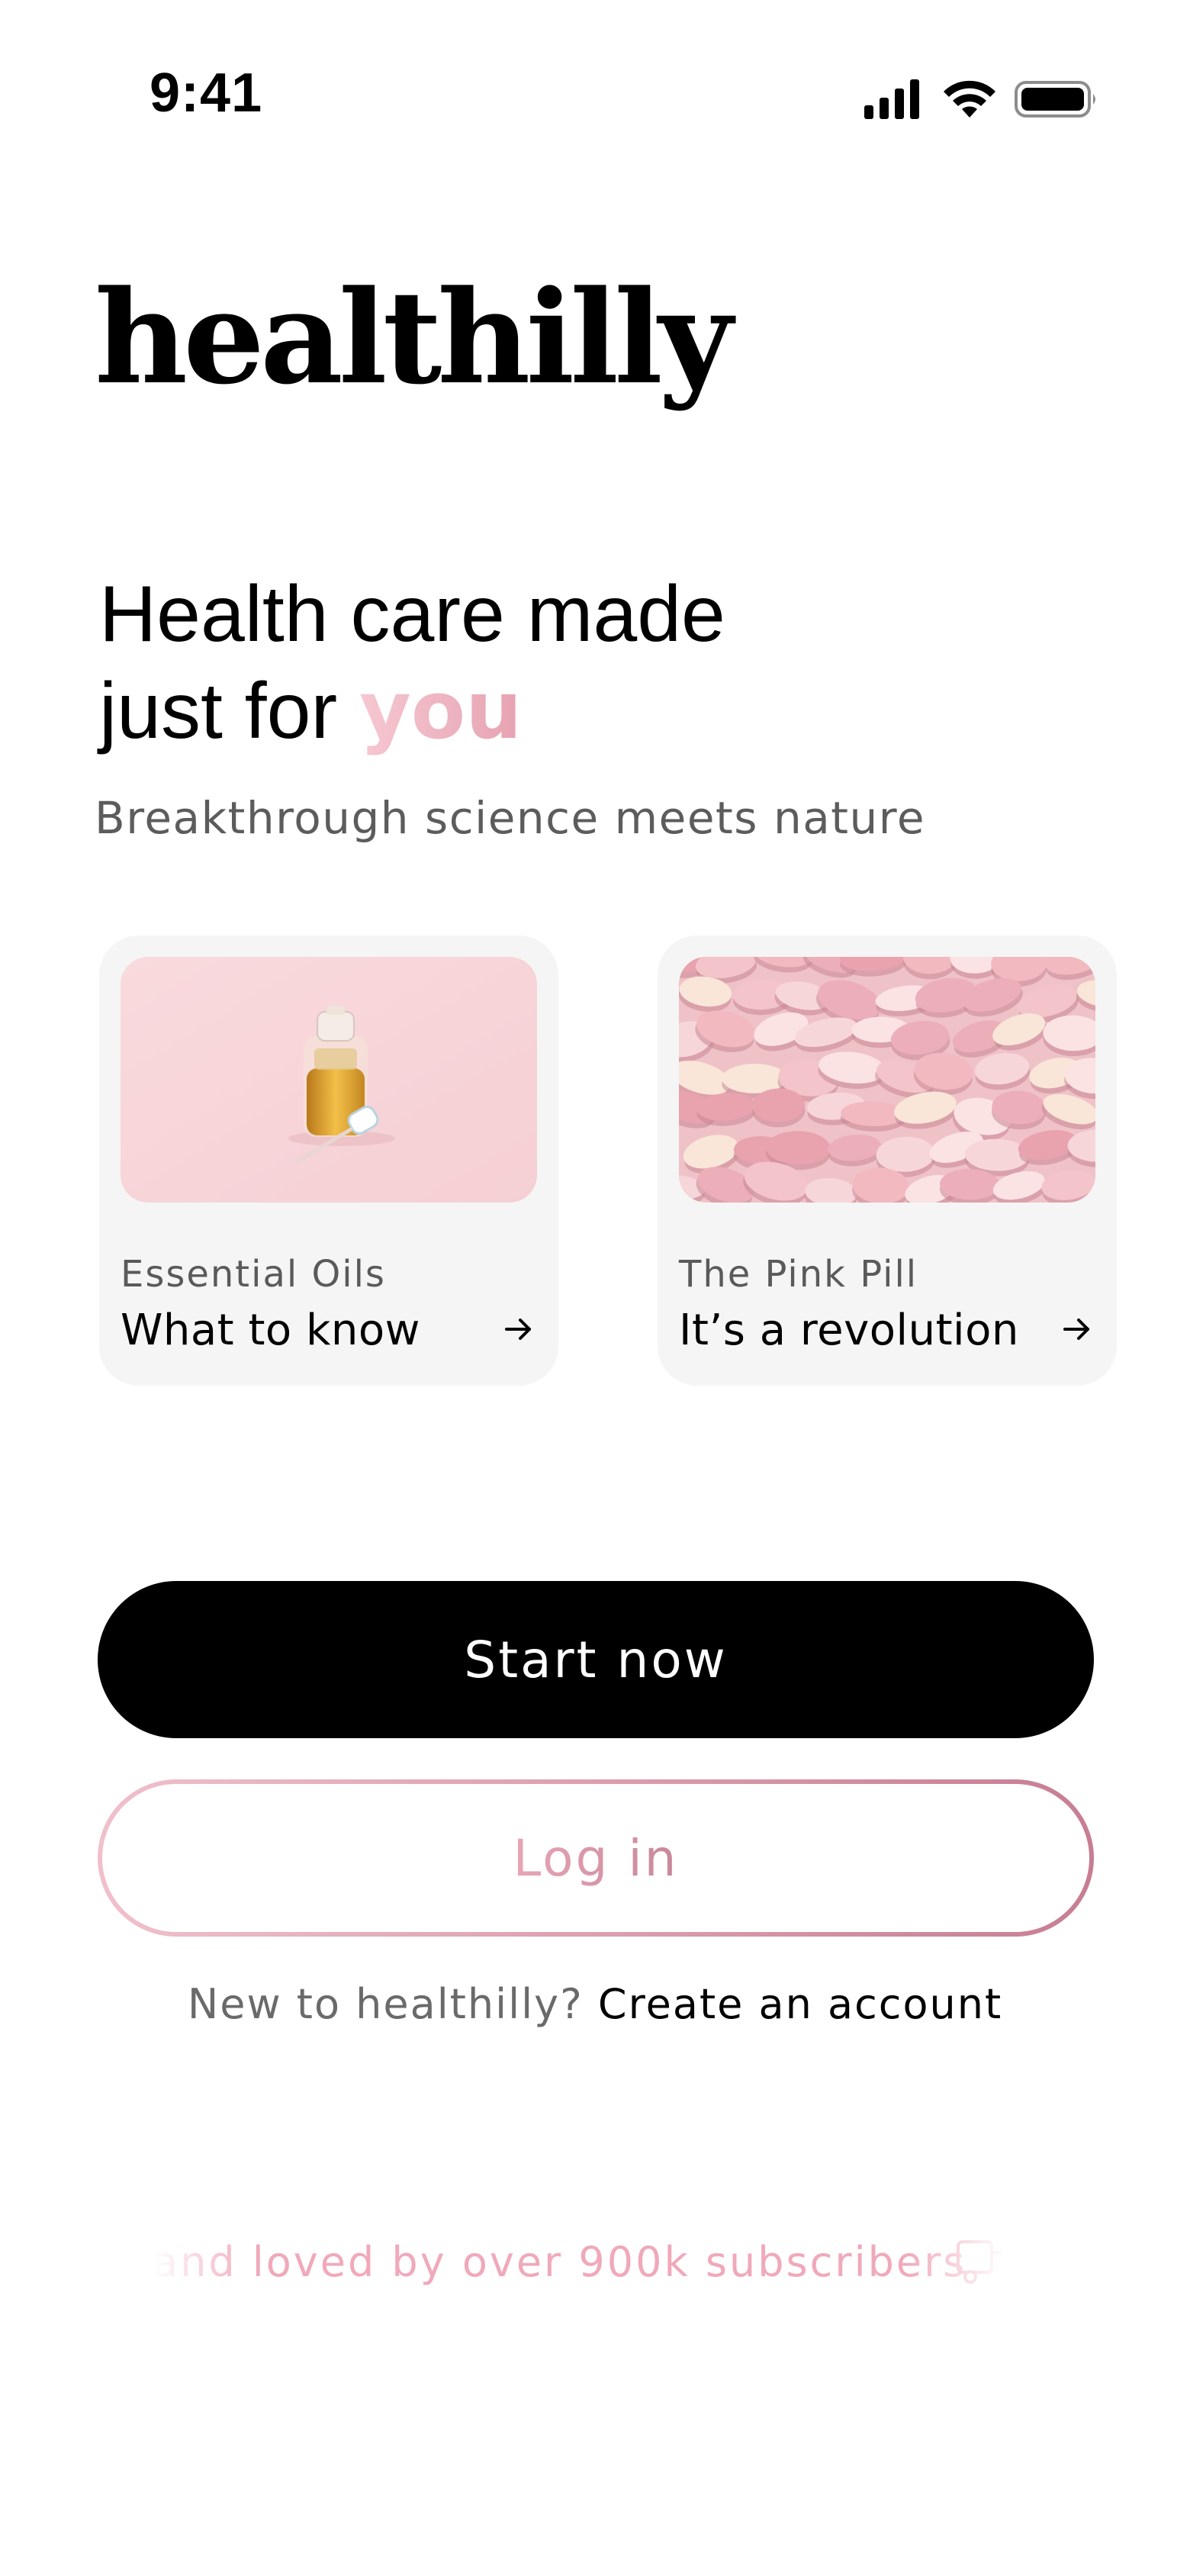 Image resolution: width=1190 pixels, height=2576 pixels. I want to click on social-proof-ticker: and loved by over 900k subscribers, so click(580, 2266).